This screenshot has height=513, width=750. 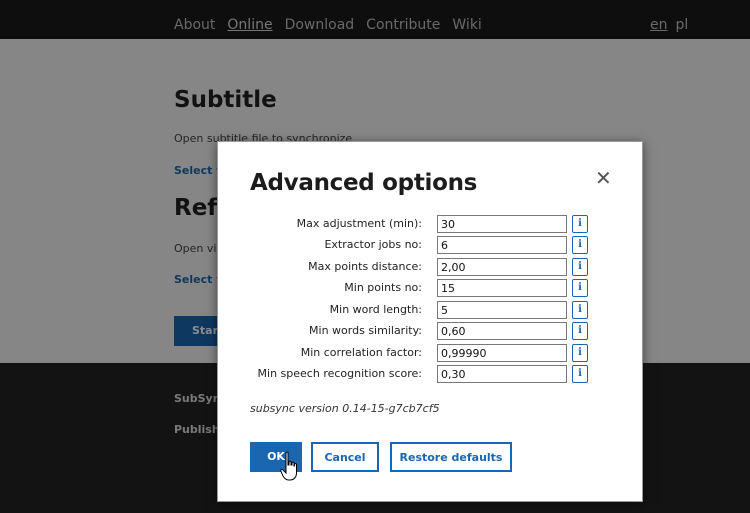 What do you see at coordinates (603, 178) in the screenshot?
I see `close-icon: ✕` at bounding box center [603, 178].